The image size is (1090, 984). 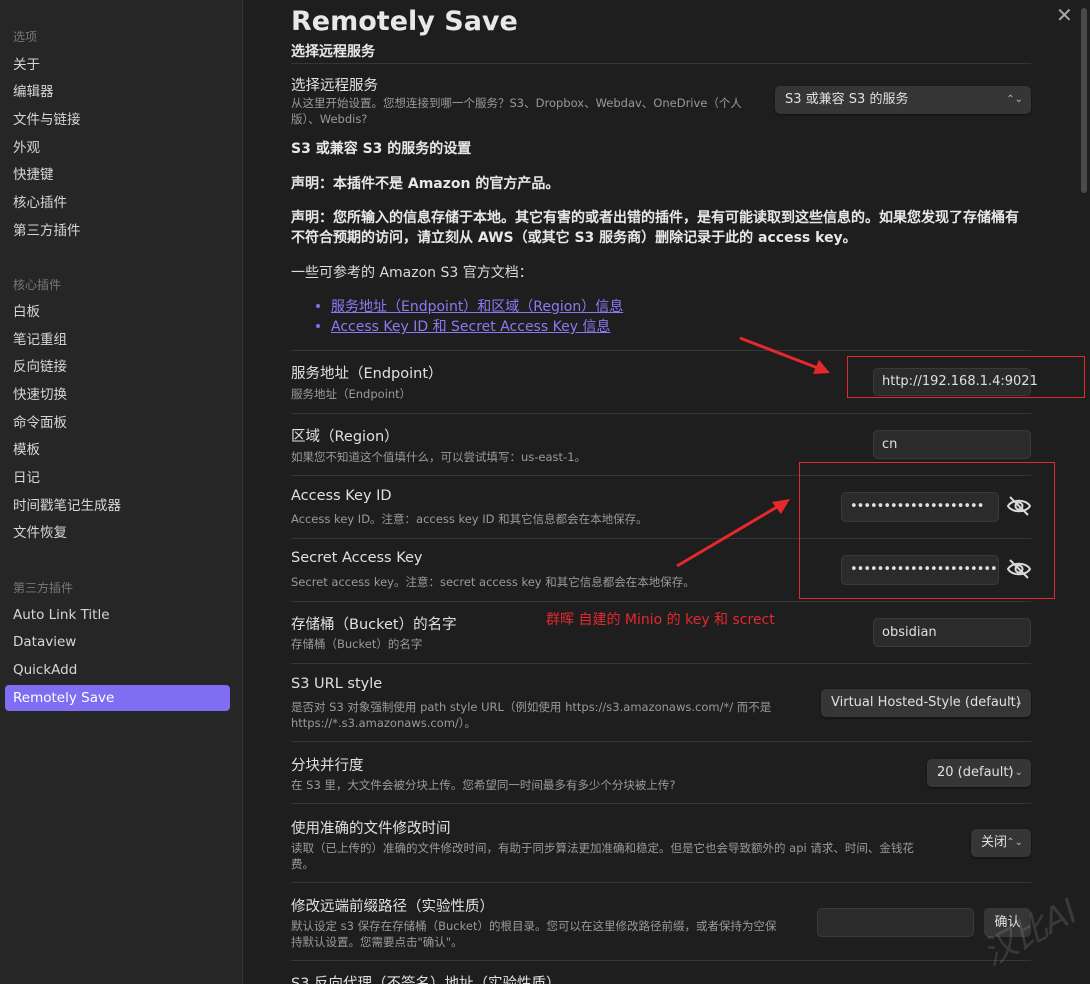 What do you see at coordinates (975, 772) in the screenshot?
I see `parallel-select-value: 20 (default)` at bounding box center [975, 772].